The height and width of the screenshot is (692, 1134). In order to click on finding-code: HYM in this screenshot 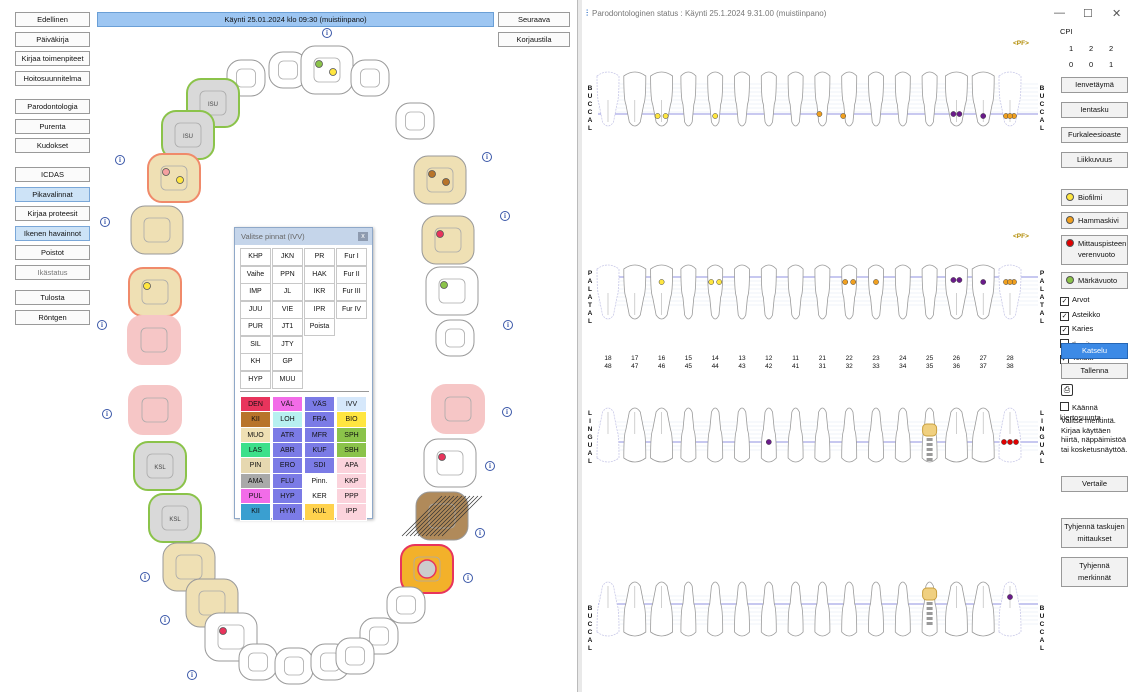, I will do `click(287, 512)`.